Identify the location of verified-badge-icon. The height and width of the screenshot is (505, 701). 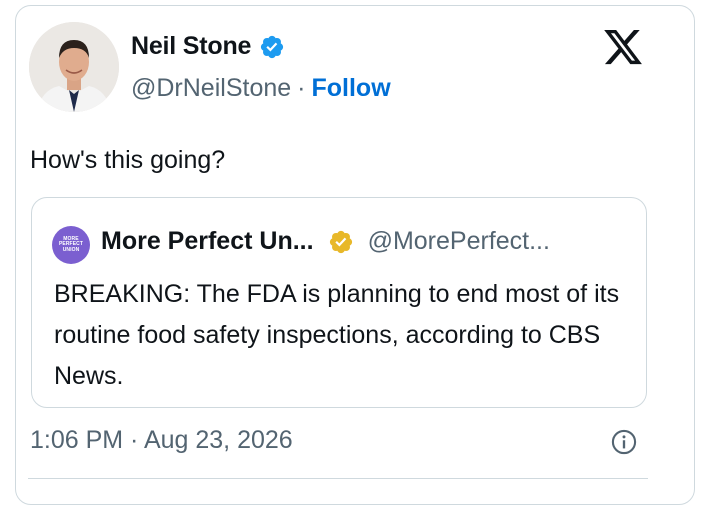
(272, 46).